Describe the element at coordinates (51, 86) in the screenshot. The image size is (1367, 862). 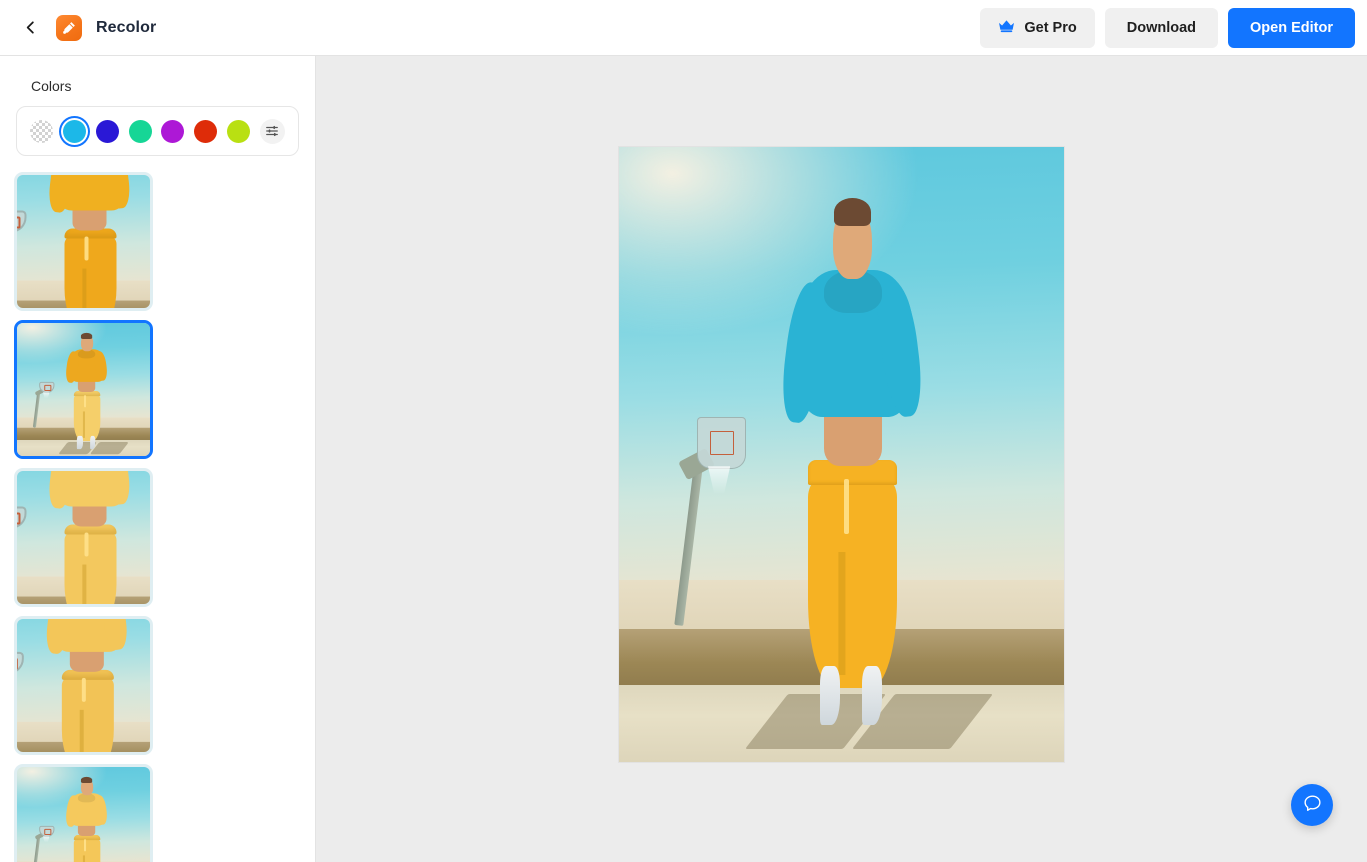
I see `colors-section-label: Colors` at that location.